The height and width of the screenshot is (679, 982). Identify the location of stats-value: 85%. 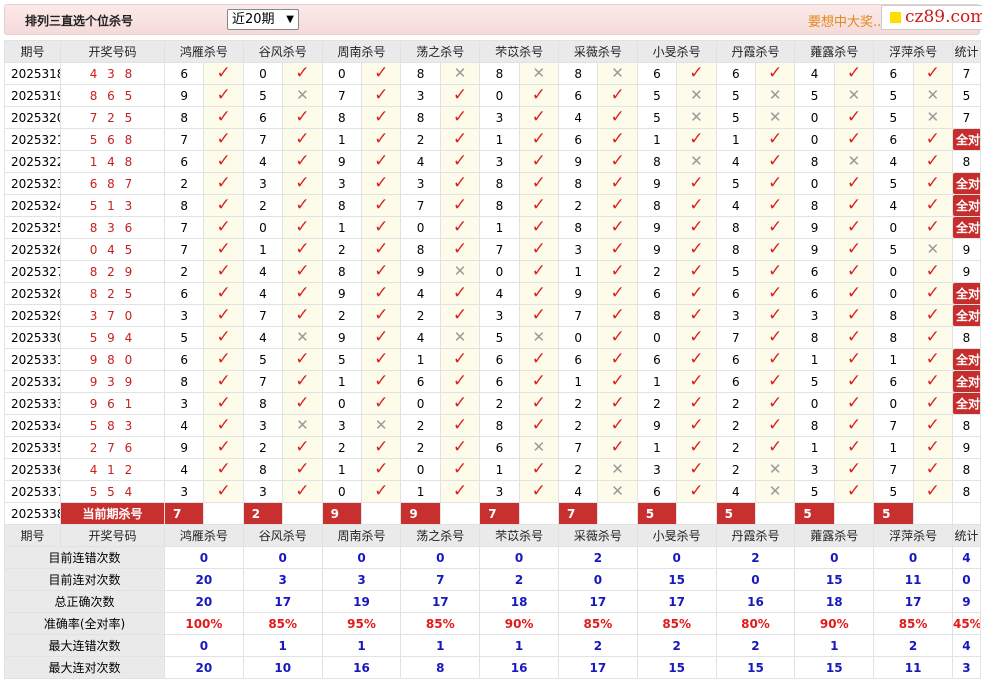
(440, 623).